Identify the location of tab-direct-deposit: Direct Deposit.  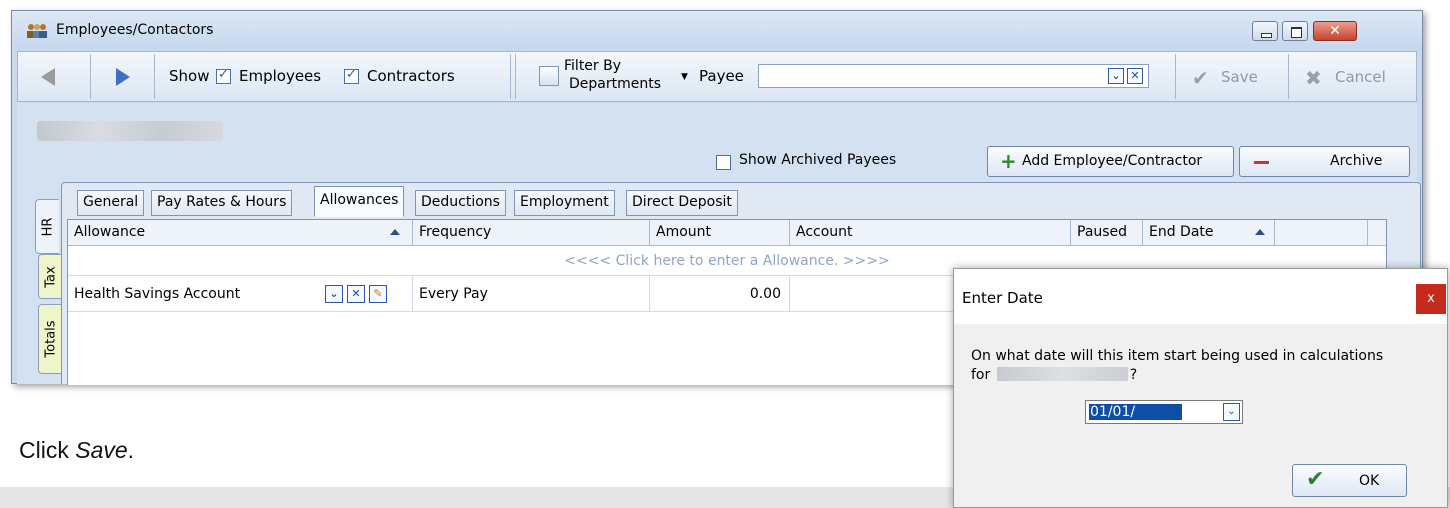
(682, 203).